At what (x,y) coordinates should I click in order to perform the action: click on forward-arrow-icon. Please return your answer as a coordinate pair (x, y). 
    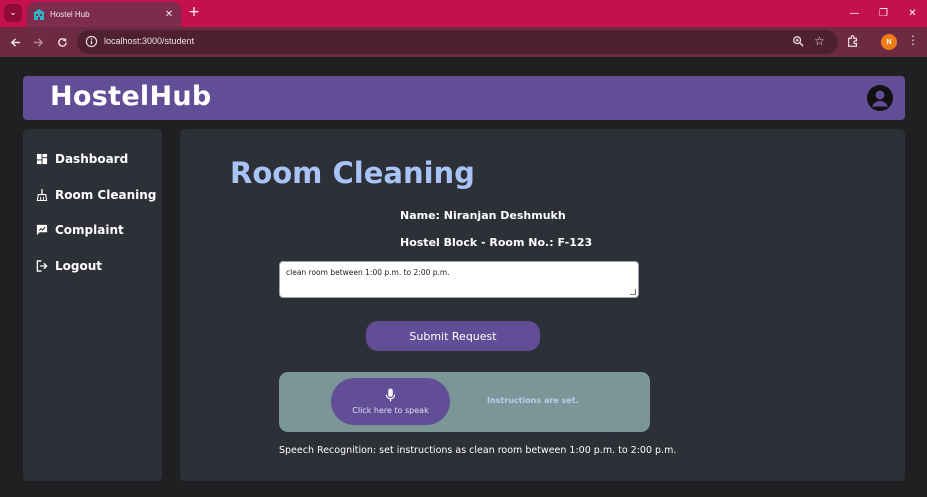
    Looking at the image, I should click on (38, 42).